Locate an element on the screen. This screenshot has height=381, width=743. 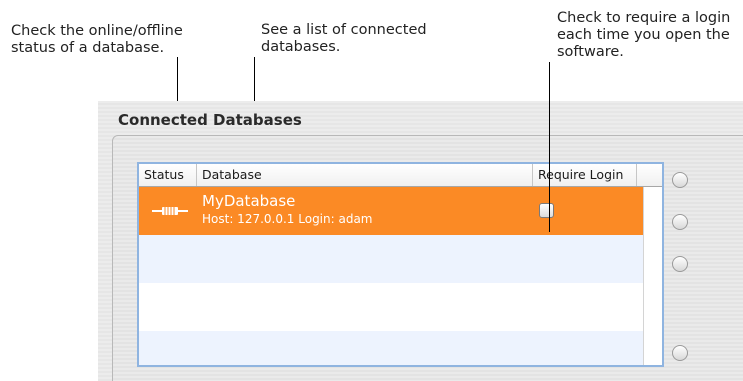
database-list-callout: See a list of connected databases. is located at coordinates (344, 38).